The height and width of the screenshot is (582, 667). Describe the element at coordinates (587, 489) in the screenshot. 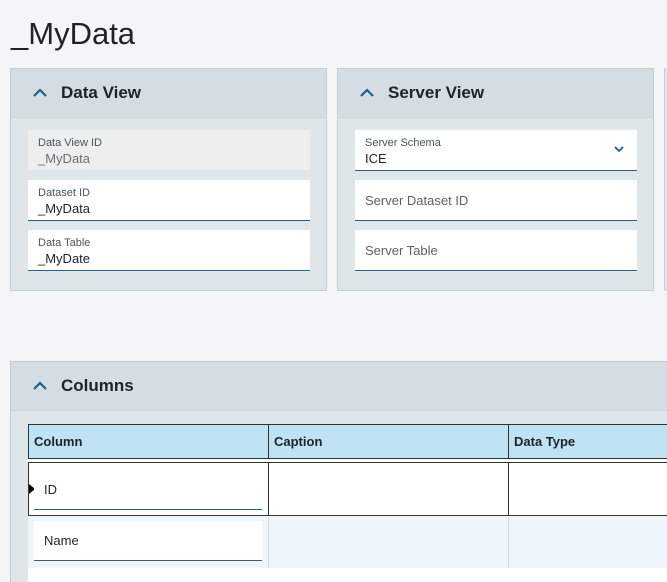

I see `data-type-cell` at that location.